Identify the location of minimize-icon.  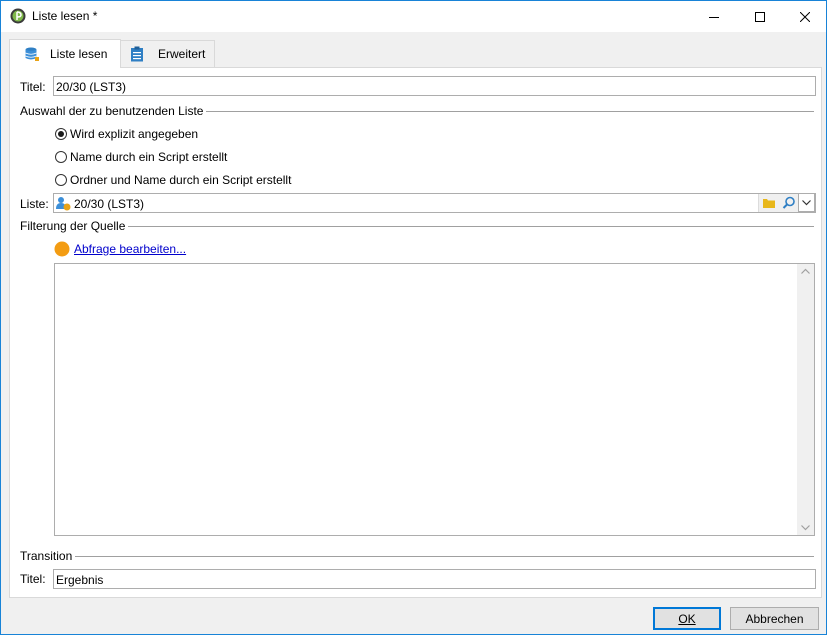
(714, 17).